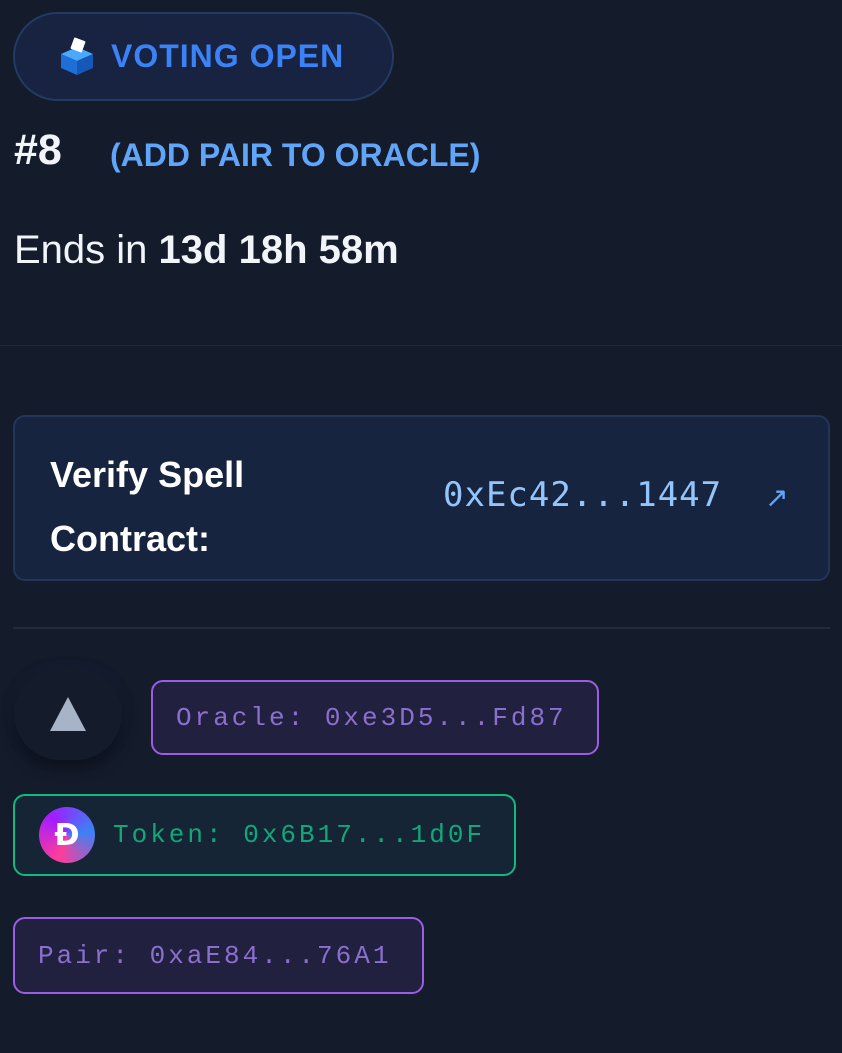 The width and height of the screenshot is (842, 1053). I want to click on external-link-icon: ↗, so click(776, 497).